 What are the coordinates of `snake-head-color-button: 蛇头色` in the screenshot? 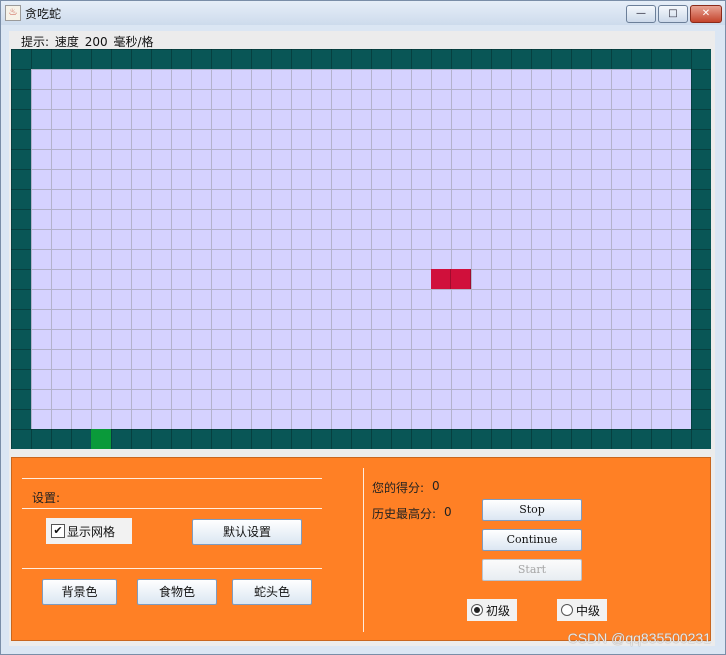 It's located at (272, 592).